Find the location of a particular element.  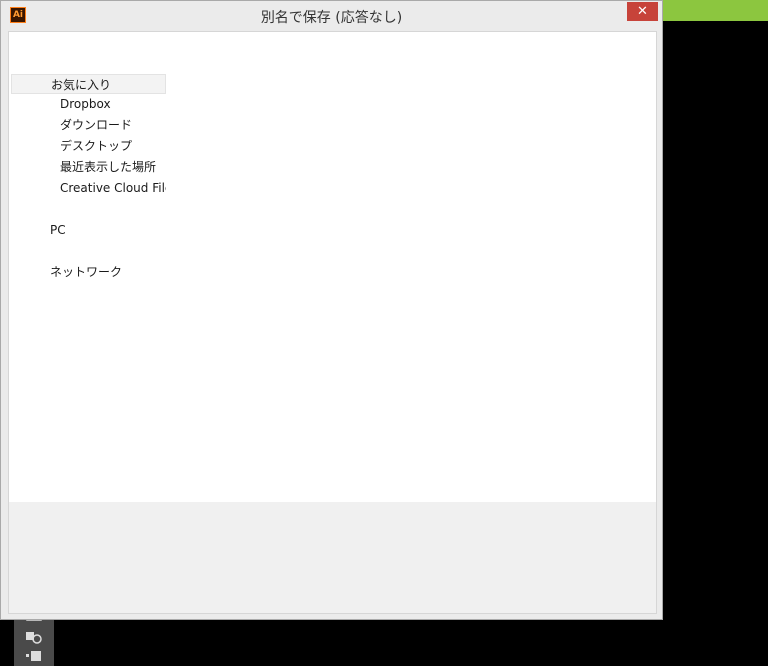

nav-item-desktop: デスクトップ is located at coordinates (113, 146).